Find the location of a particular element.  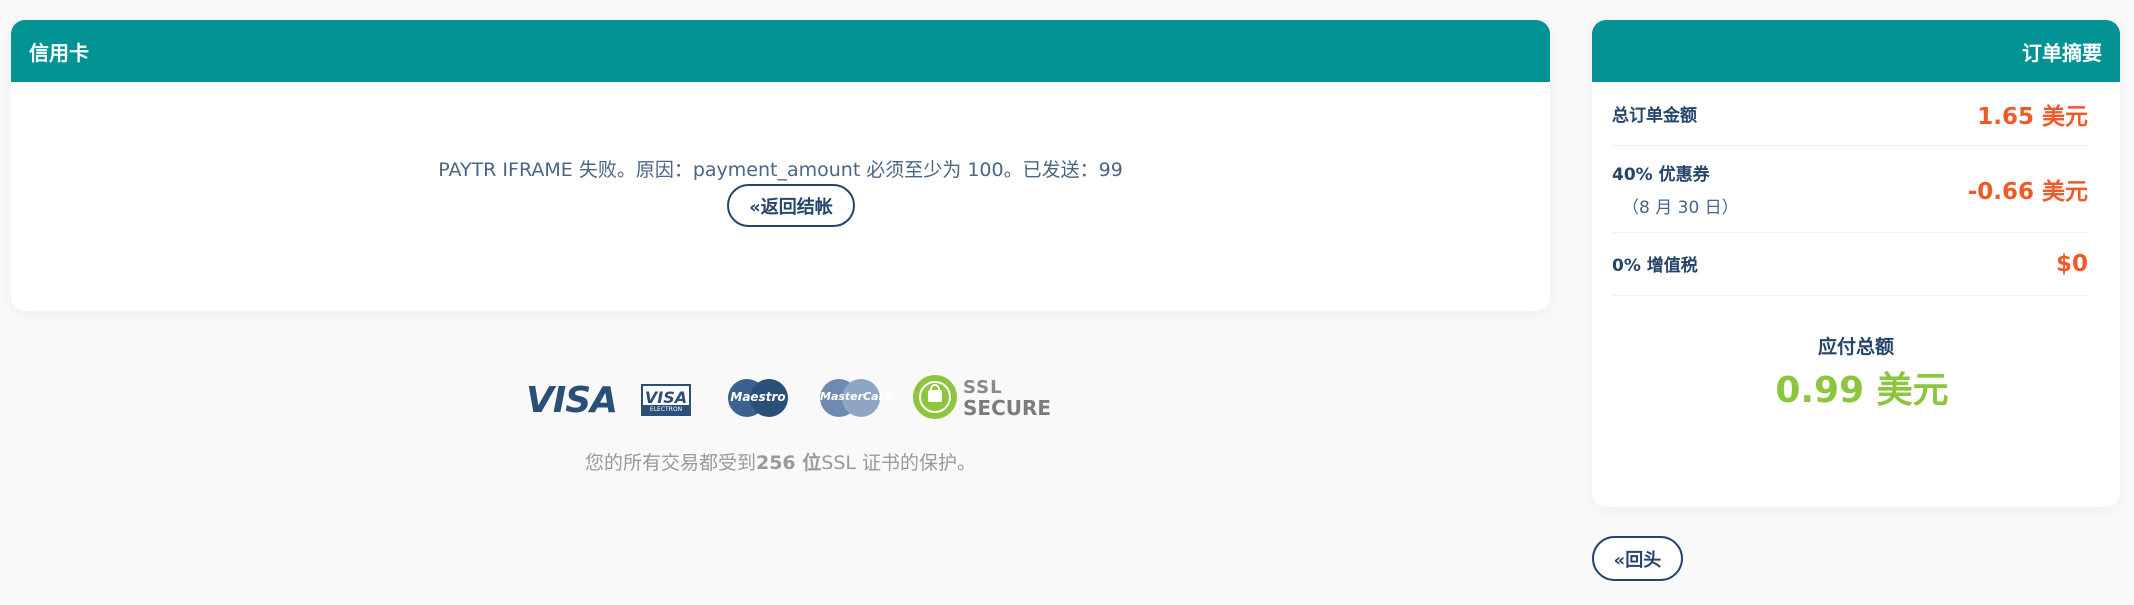

order-summary-header: 订单摘要 is located at coordinates (1856, 51).